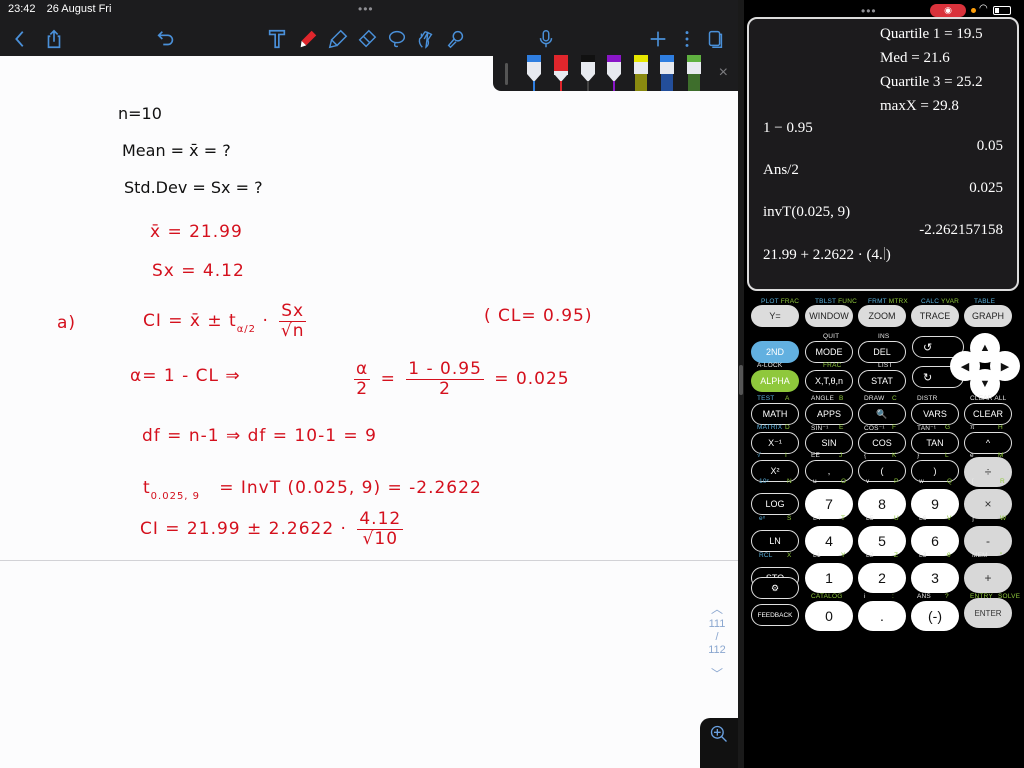  Describe the element at coordinates (961, 230) in the screenshot. I see `history-output: -2.262157158` at that location.